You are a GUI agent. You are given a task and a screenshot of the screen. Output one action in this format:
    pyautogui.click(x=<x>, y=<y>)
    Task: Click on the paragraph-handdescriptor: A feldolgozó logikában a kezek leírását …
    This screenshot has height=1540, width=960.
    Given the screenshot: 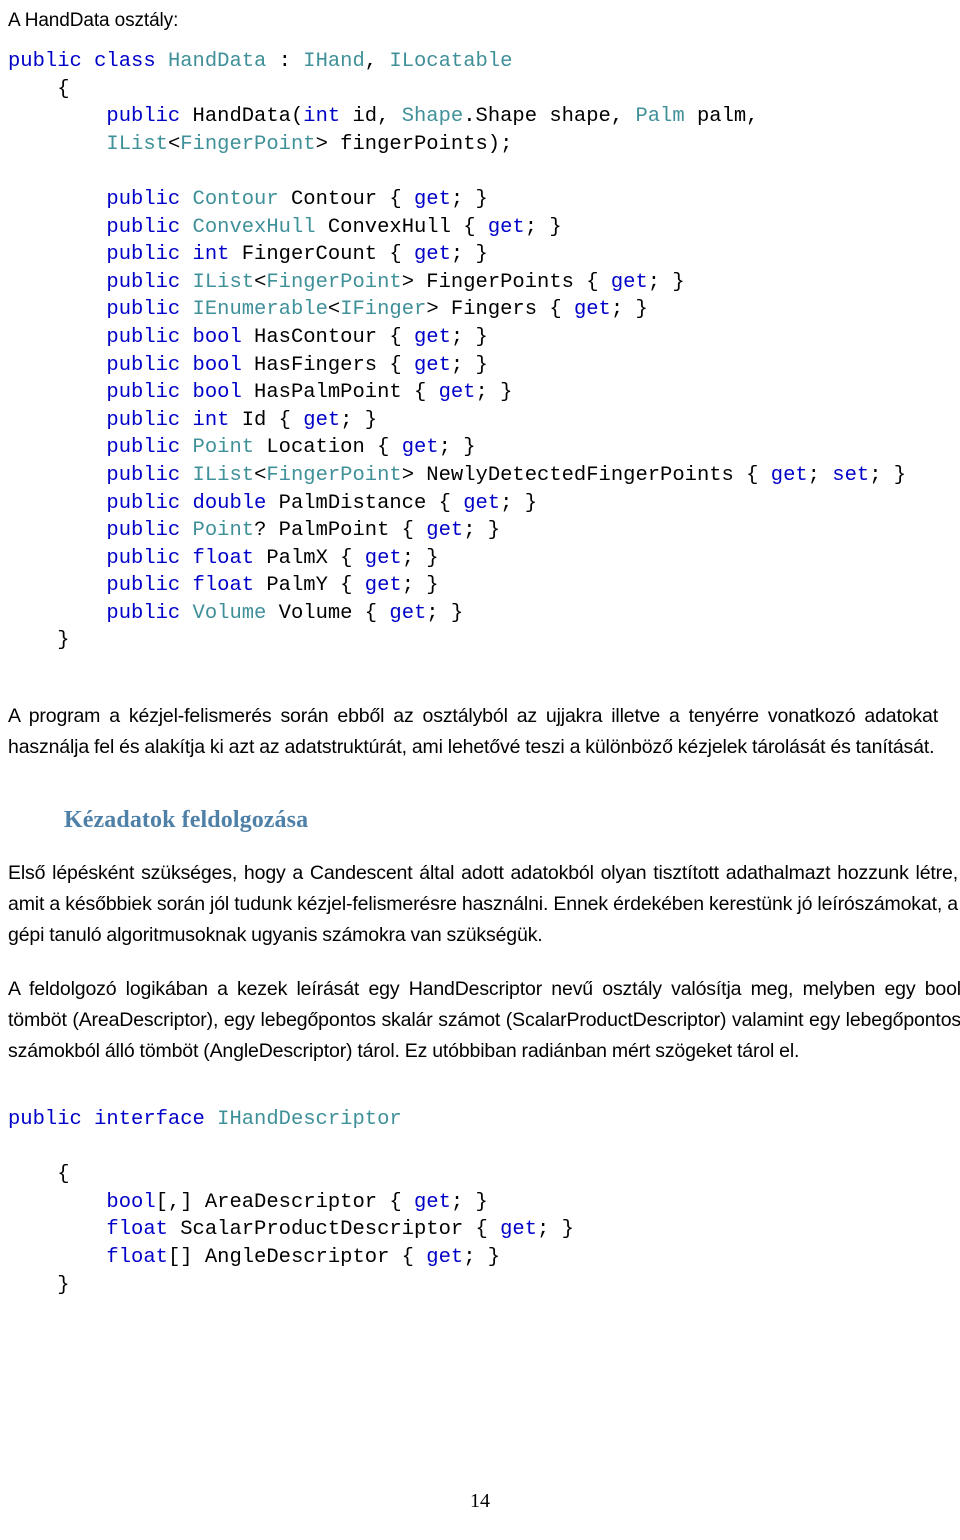 What is the action you would take?
    pyautogui.click(x=484, y=1019)
    